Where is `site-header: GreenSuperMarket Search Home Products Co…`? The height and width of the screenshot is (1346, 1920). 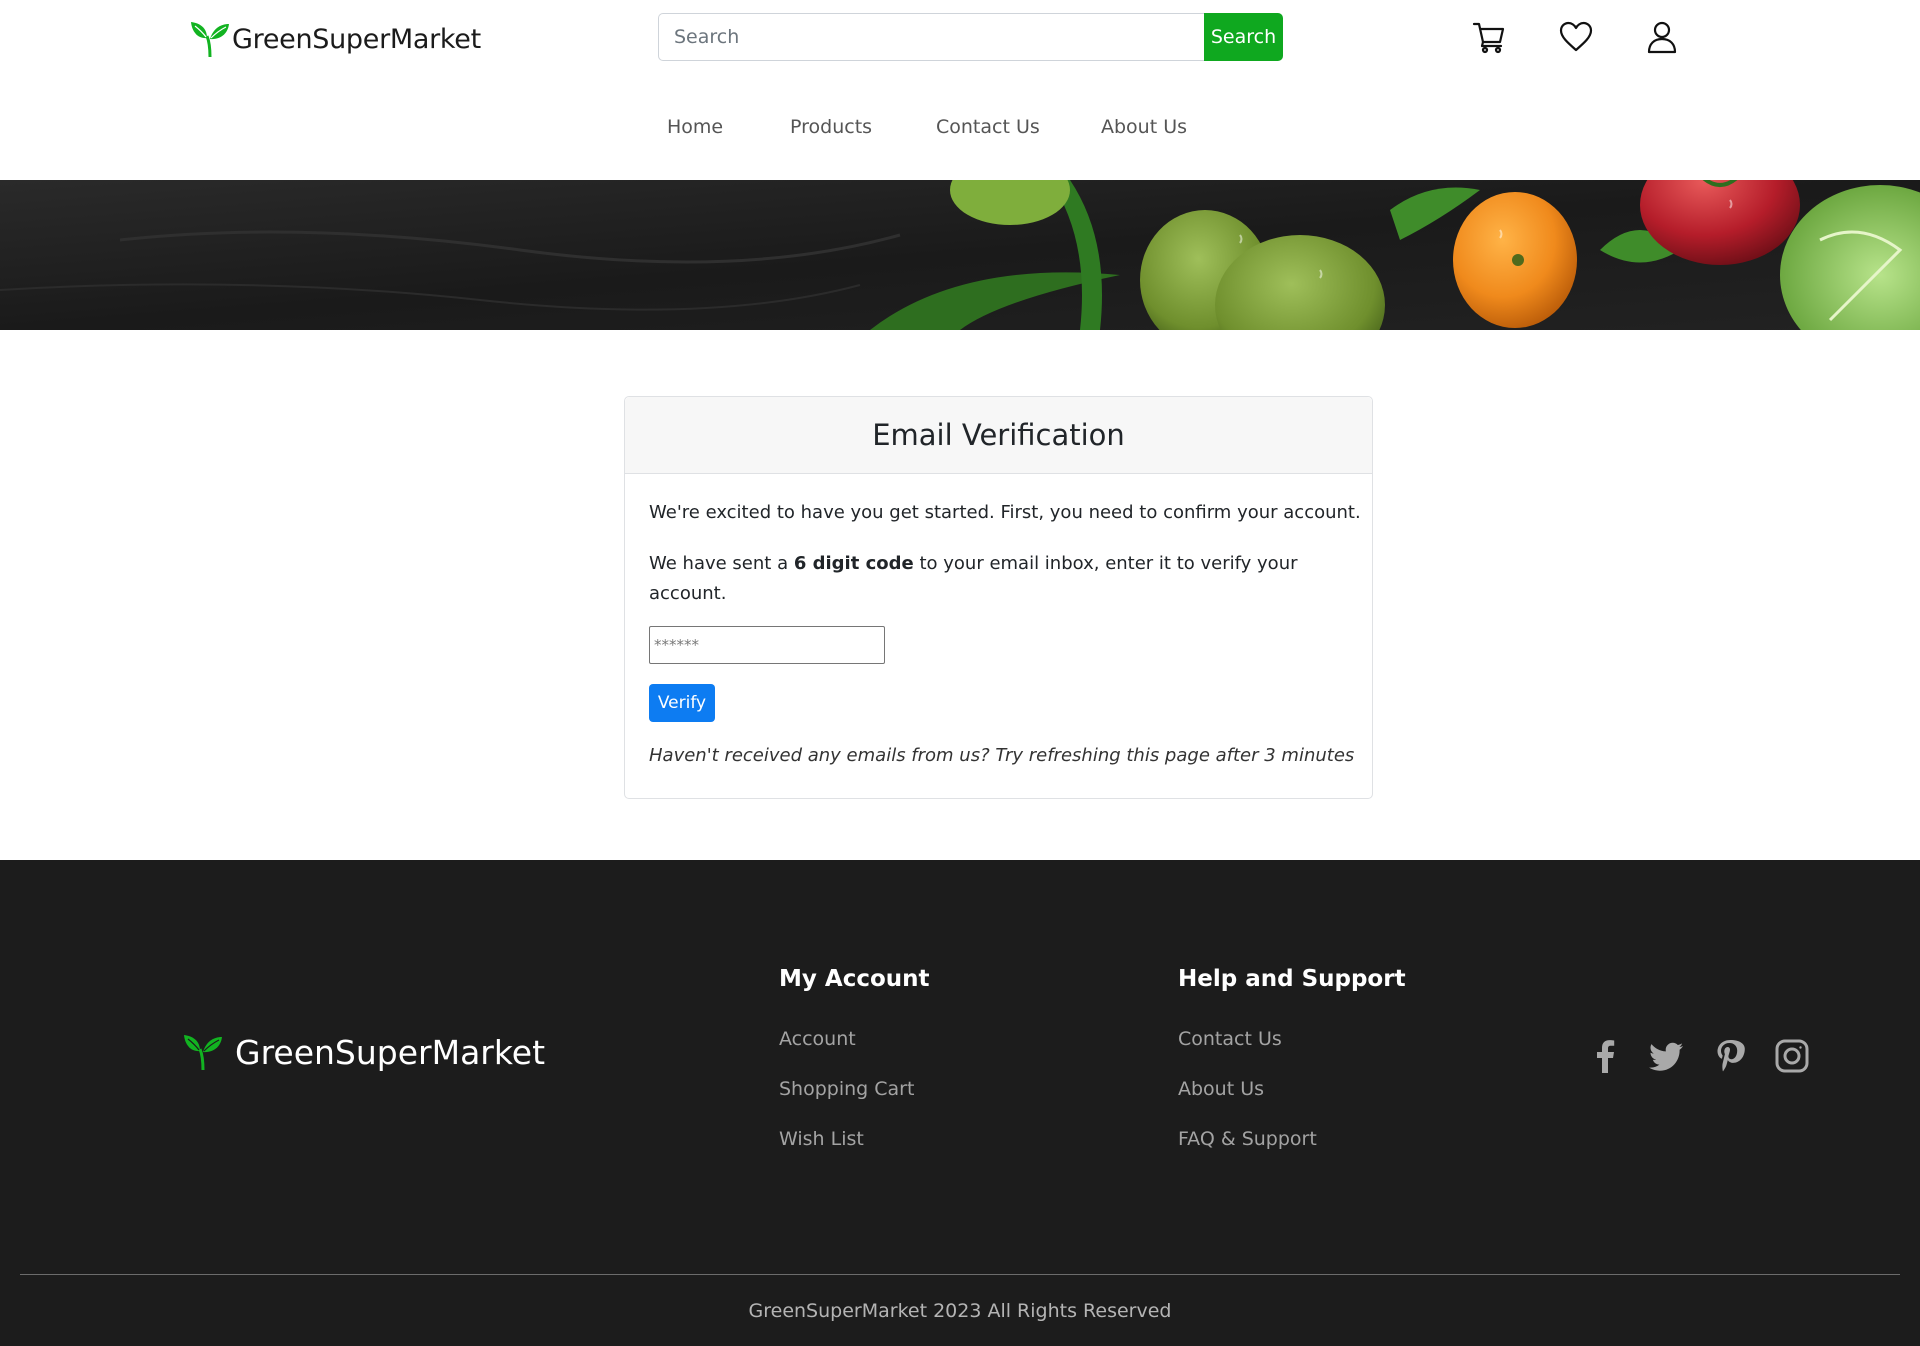 site-header: GreenSuperMarket Search Home Products Co… is located at coordinates (960, 90).